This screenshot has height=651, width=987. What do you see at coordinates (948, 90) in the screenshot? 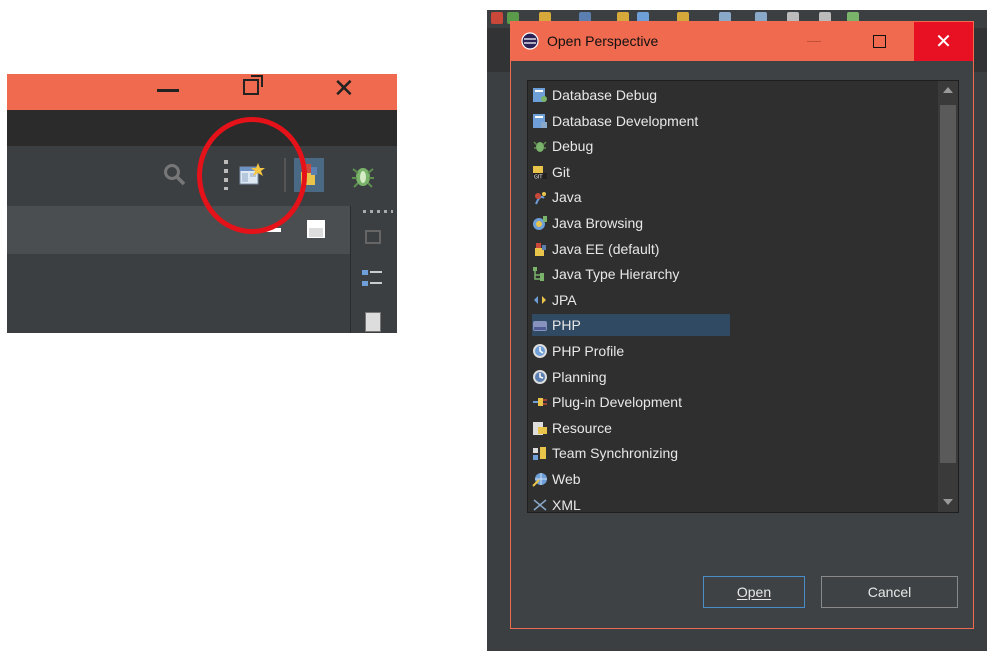
I see `scroll-up-icon` at bounding box center [948, 90].